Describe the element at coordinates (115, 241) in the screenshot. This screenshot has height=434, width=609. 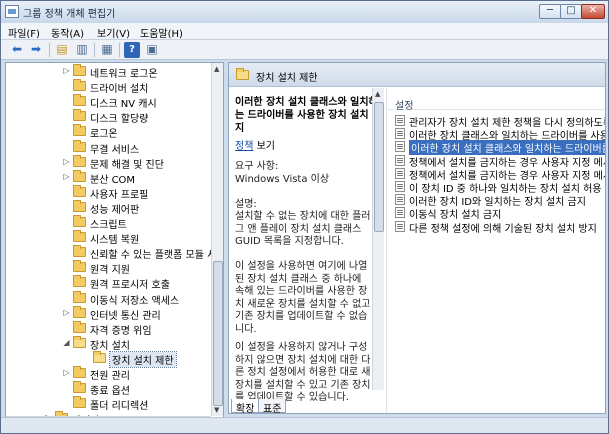
I see `tree-item-label: 시스템 복원` at that location.